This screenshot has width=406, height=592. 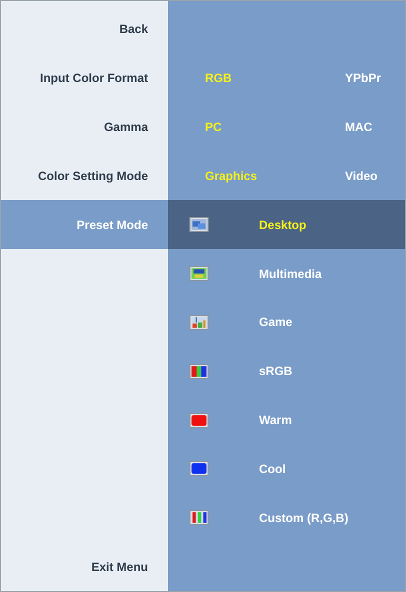 What do you see at coordinates (375, 175) in the screenshot?
I see `option: Video` at bounding box center [375, 175].